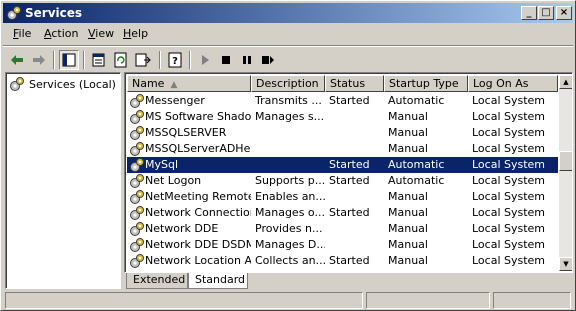 The width and height of the screenshot is (576, 311). I want to click on menu-help: Help, so click(135, 33).